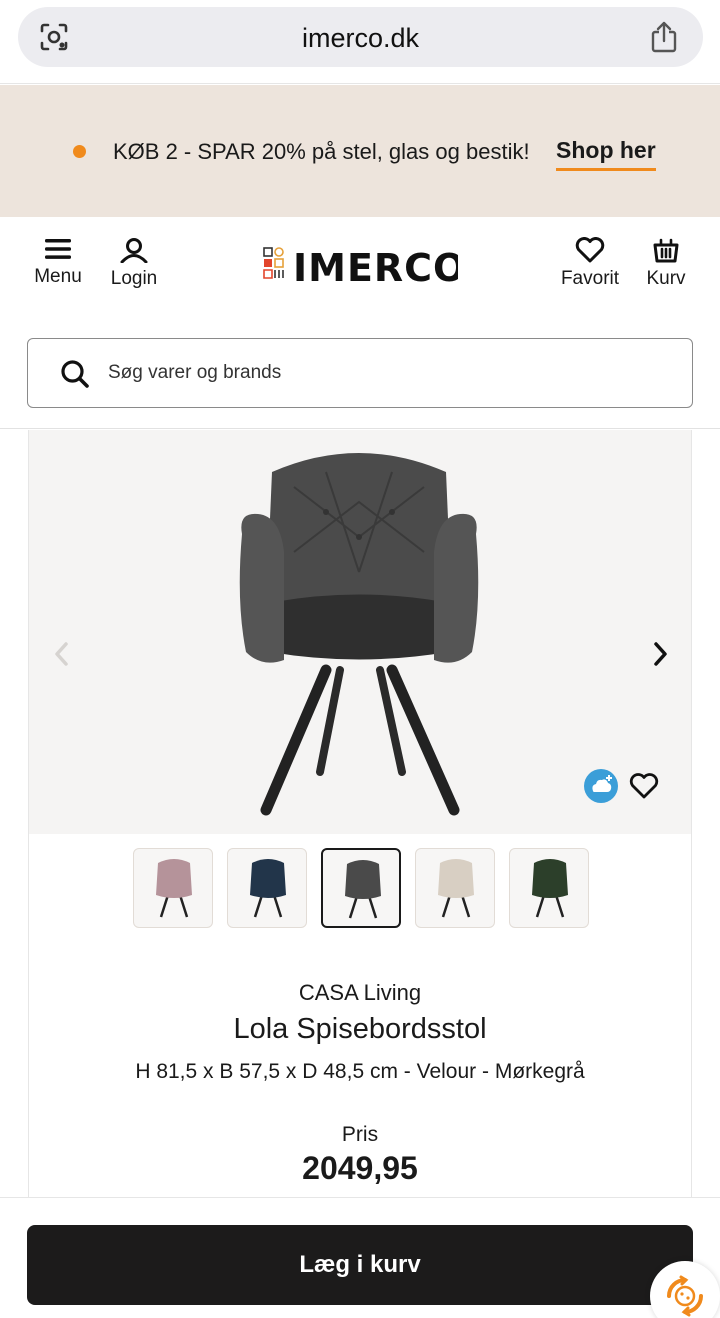 This screenshot has height=1318, width=720. Describe the element at coordinates (606, 154) in the screenshot. I see `shop-here-link: Shop her` at that location.